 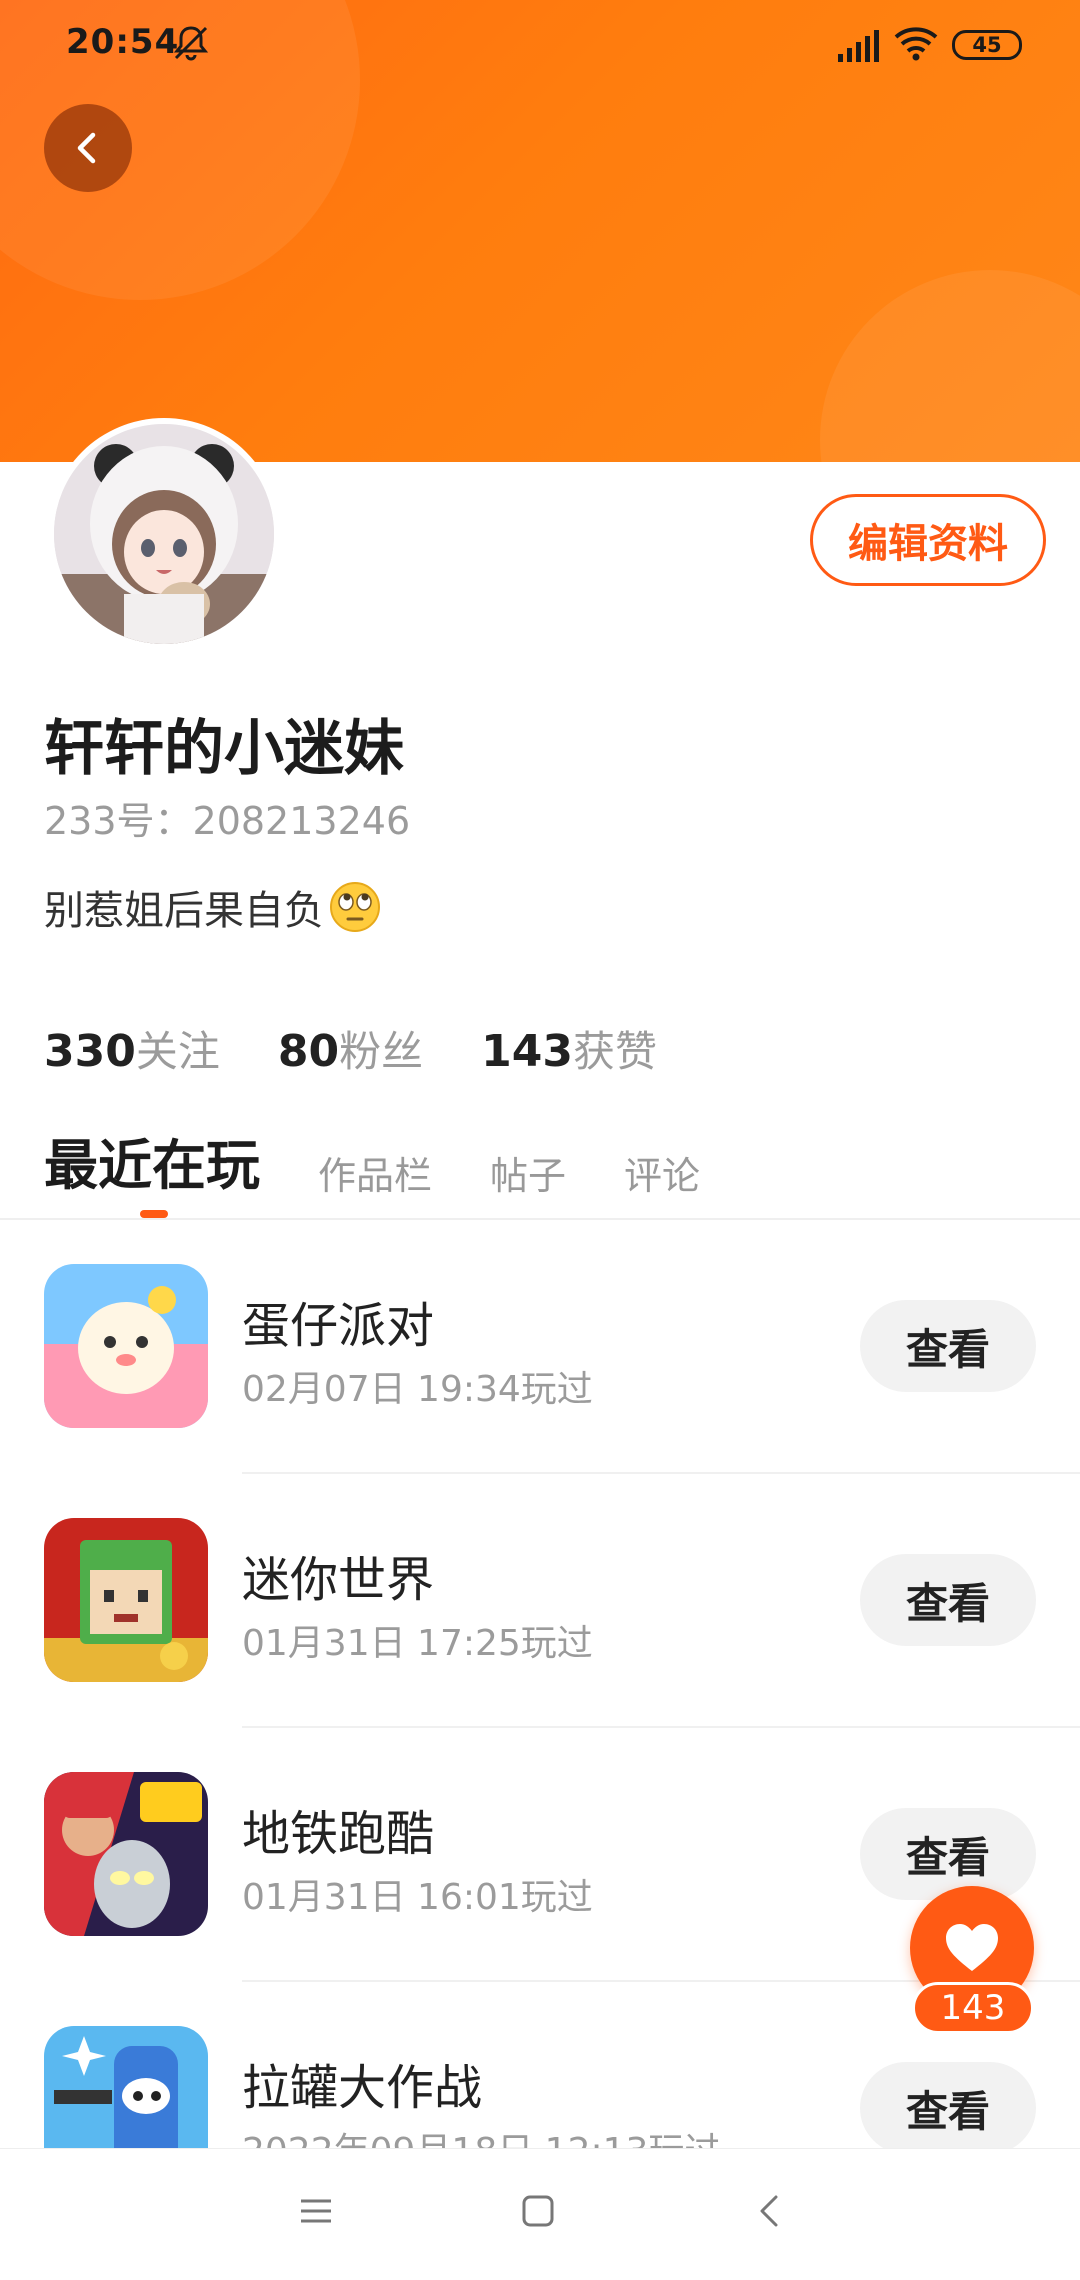 I want to click on game-title: 拉罐大作战, so click(x=362, y=2088).